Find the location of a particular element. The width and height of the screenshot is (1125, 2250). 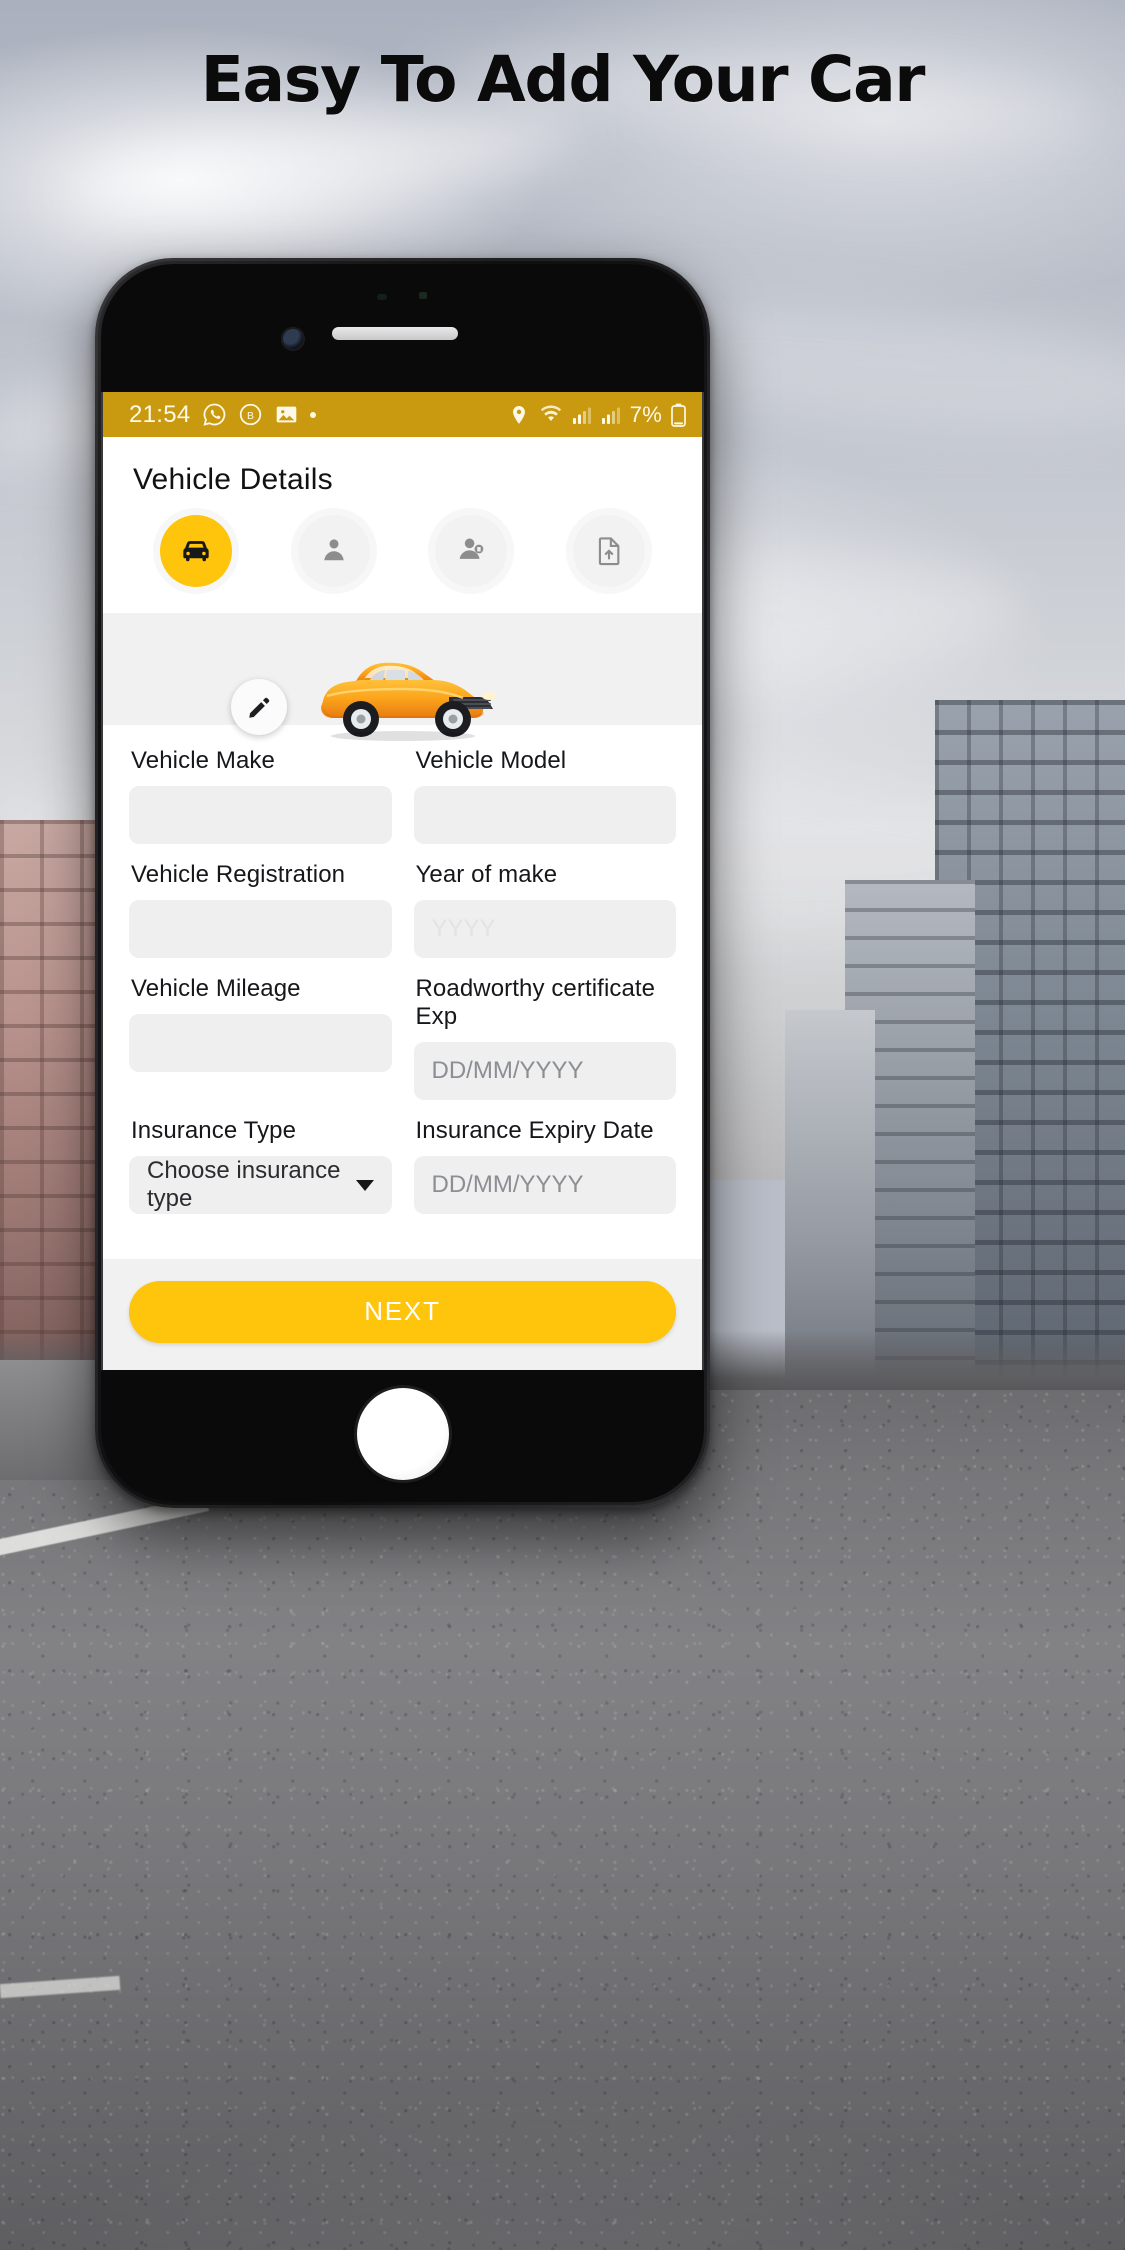

field-label: Vehicle Model is located at coordinates (491, 760).